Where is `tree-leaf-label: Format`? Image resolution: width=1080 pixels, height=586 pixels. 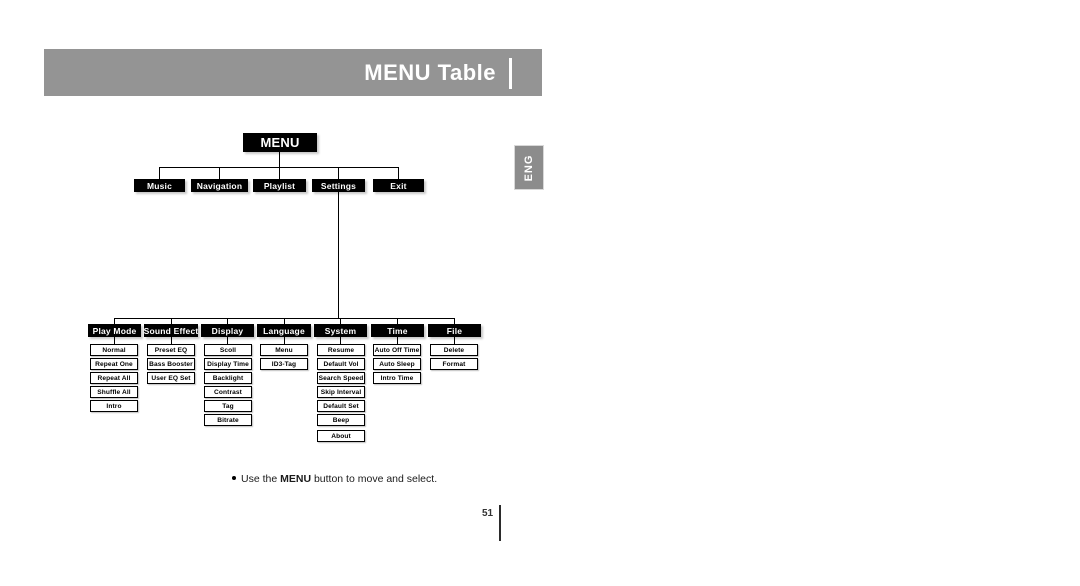 tree-leaf-label: Format is located at coordinates (454, 364).